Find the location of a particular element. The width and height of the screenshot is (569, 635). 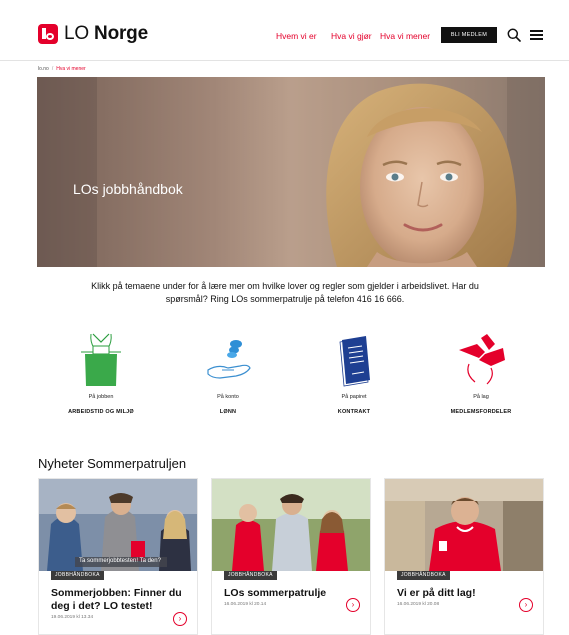

breadcrumb: lo.no / Hva vi mener is located at coordinates (62, 69).